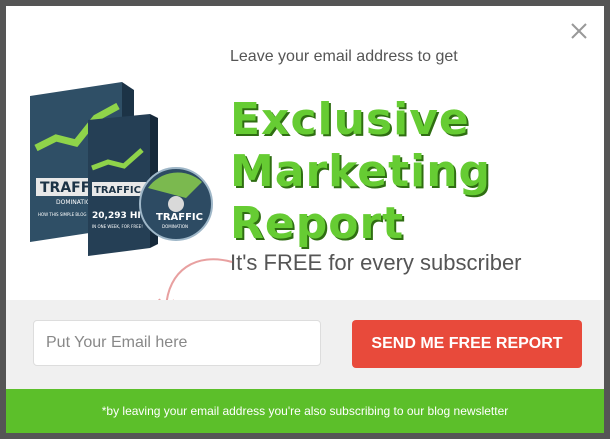 The height and width of the screenshot is (439, 610). What do you see at coordinates (317, 223) in the screenshot?
I see `headline-line: Report` at bounding box center [317, 223].